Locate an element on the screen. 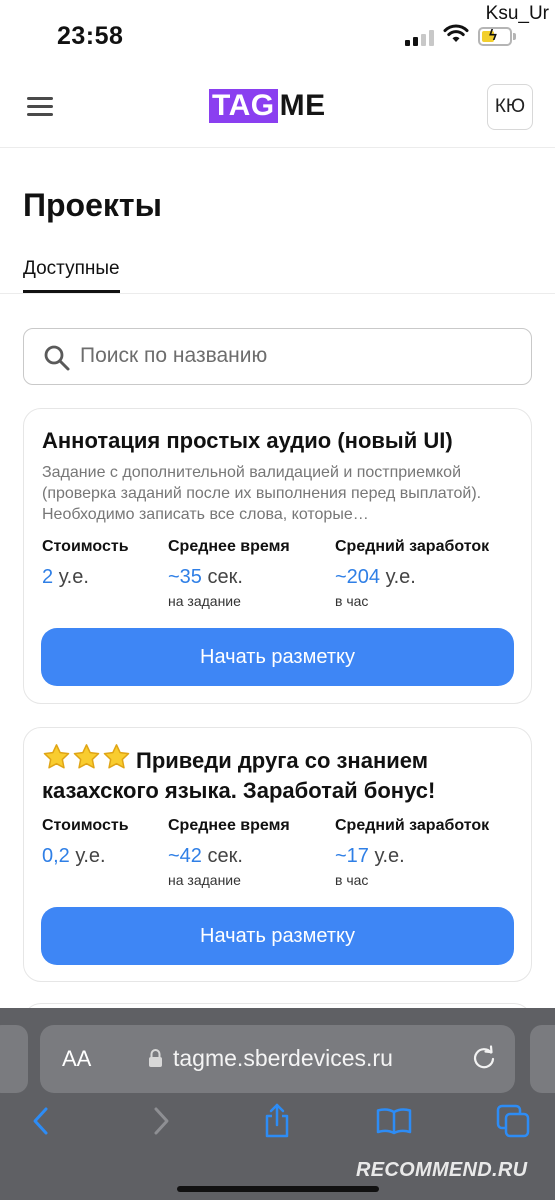 The width and height of the screenshot is (555, 1200). logo-me-text: ME is located at coordinates (302, 105).